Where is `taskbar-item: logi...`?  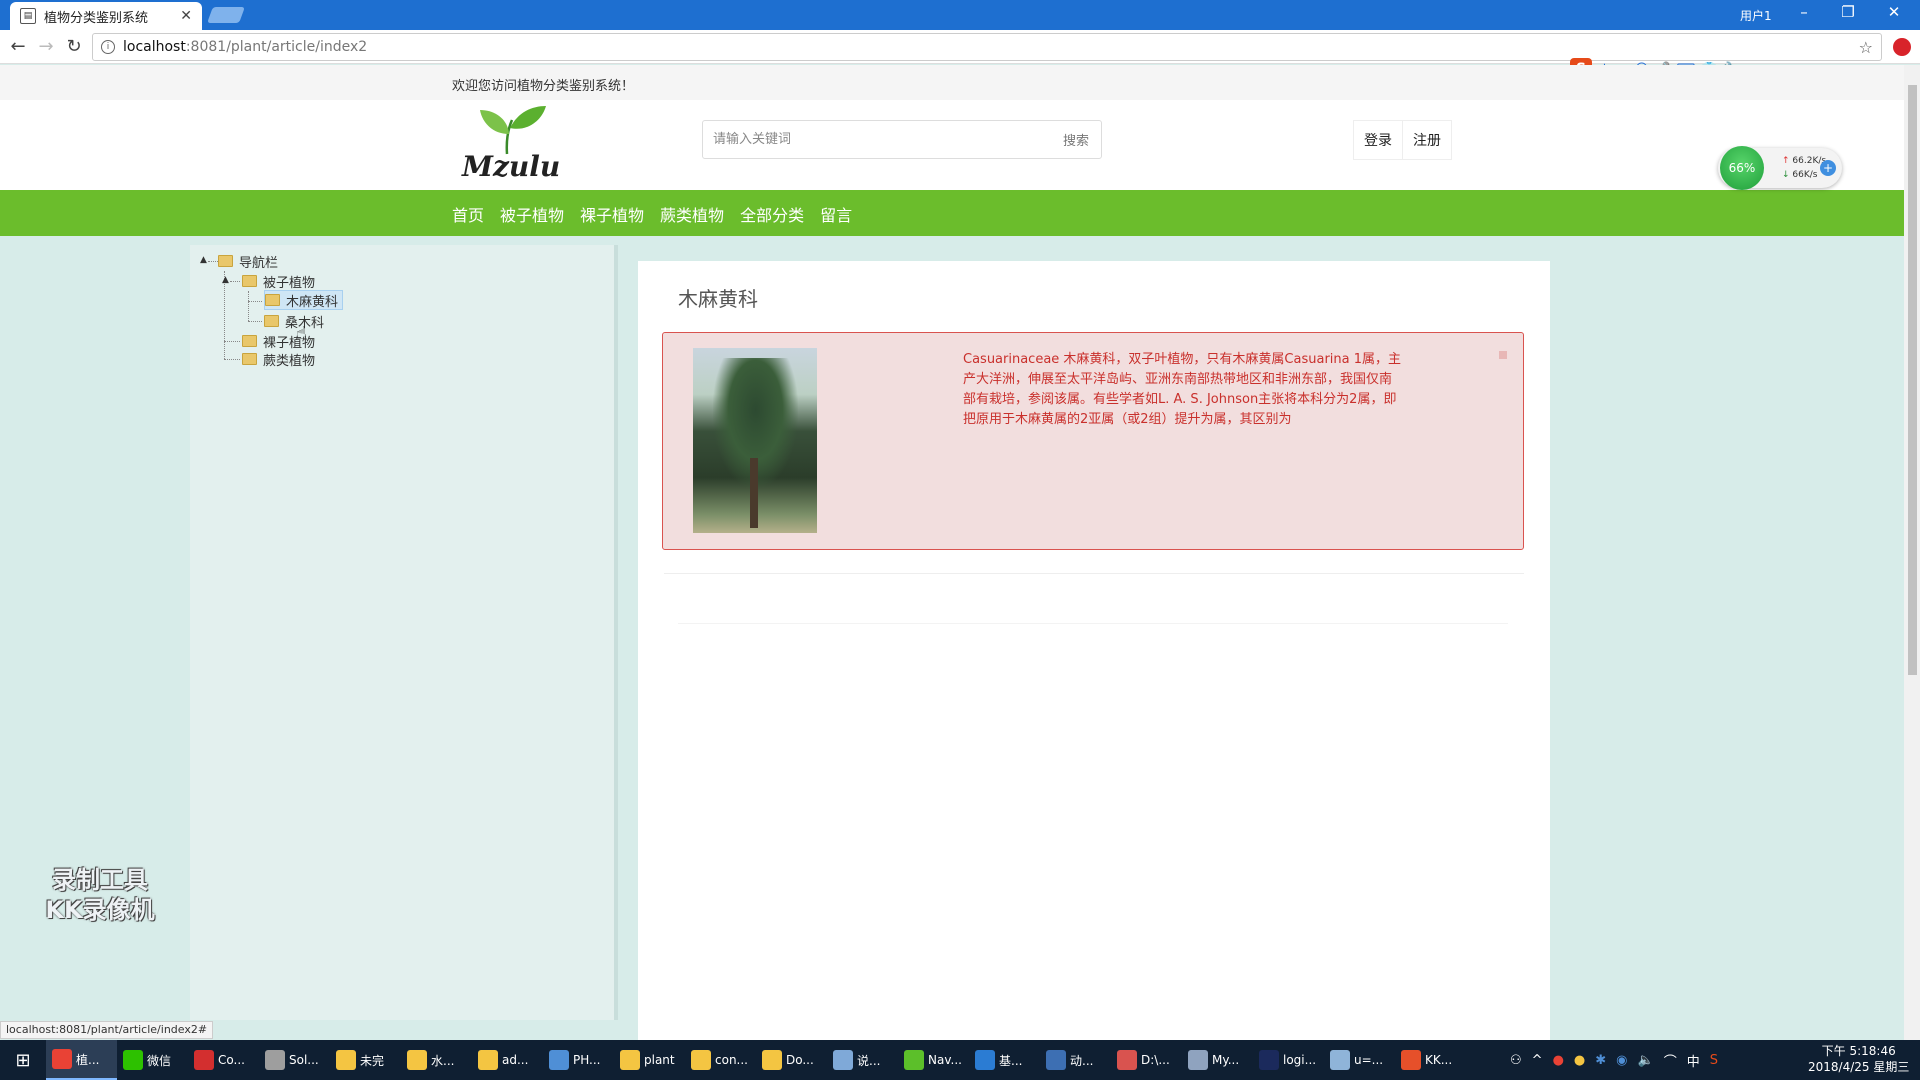
taskbar-item: logi... is located at coordinates (1288, 1060).